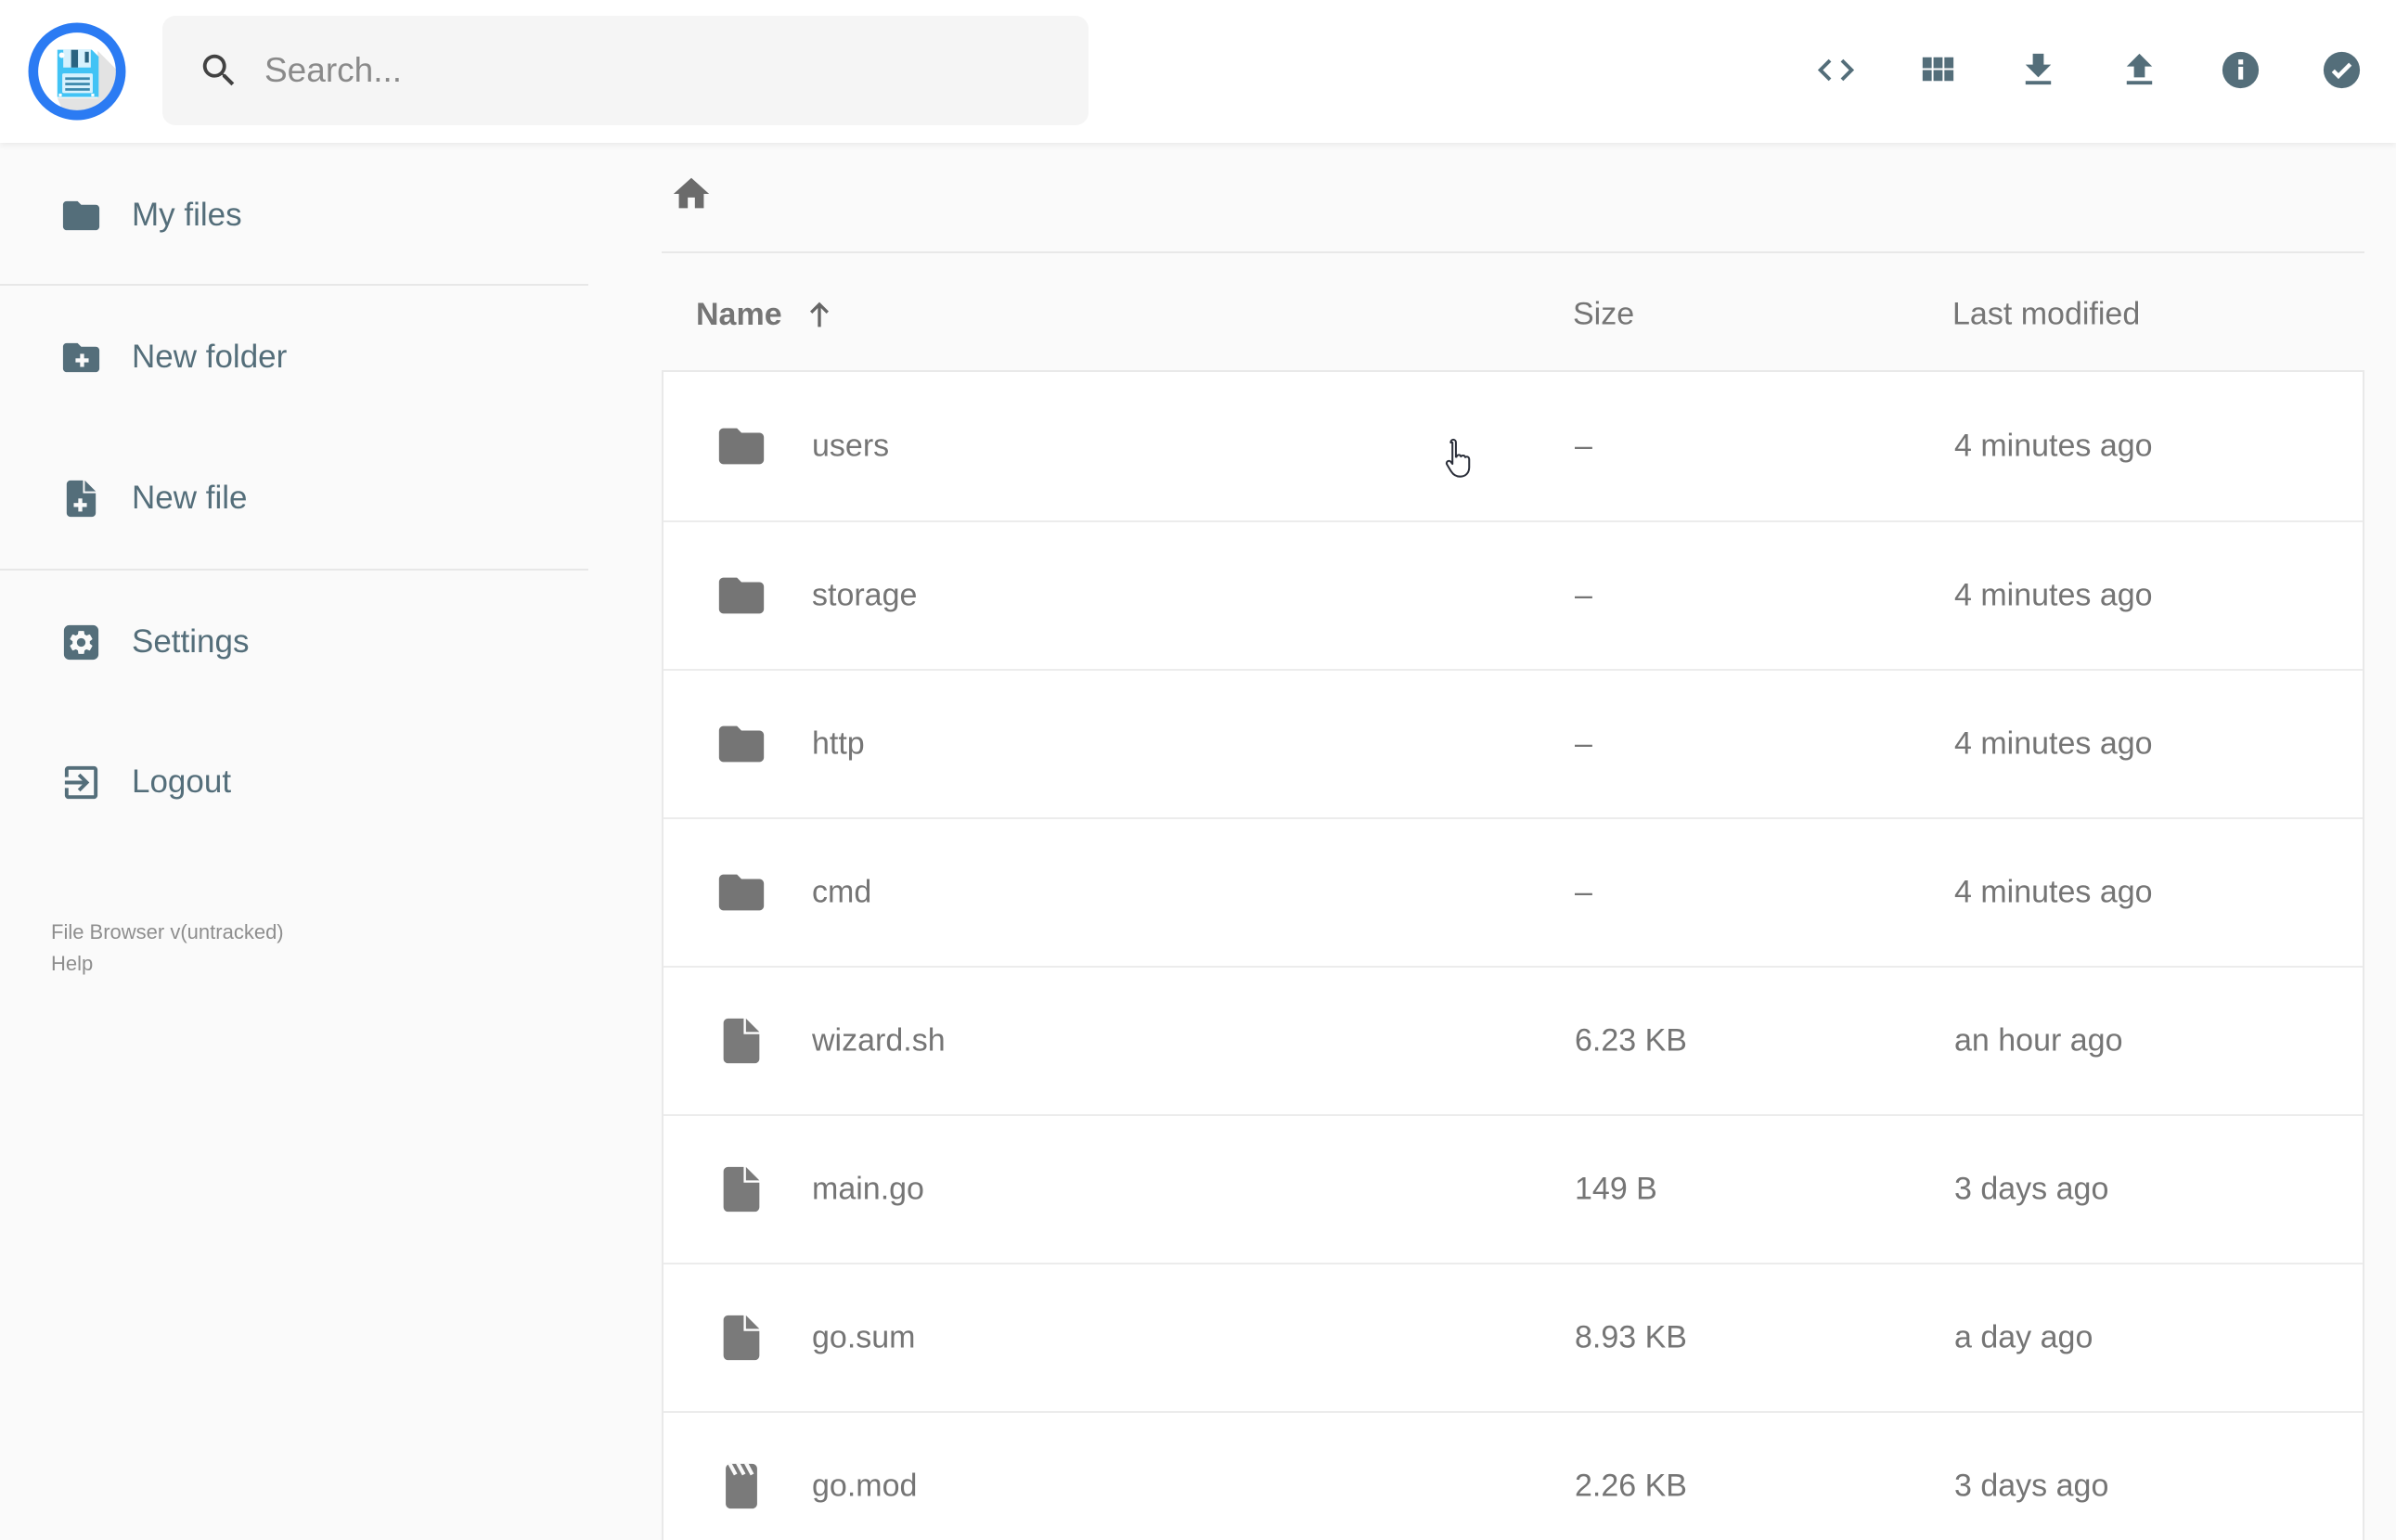 This screenshot has height=1540, width=2396. I want to click on file-size: 149 B, so click(1616, 1189).